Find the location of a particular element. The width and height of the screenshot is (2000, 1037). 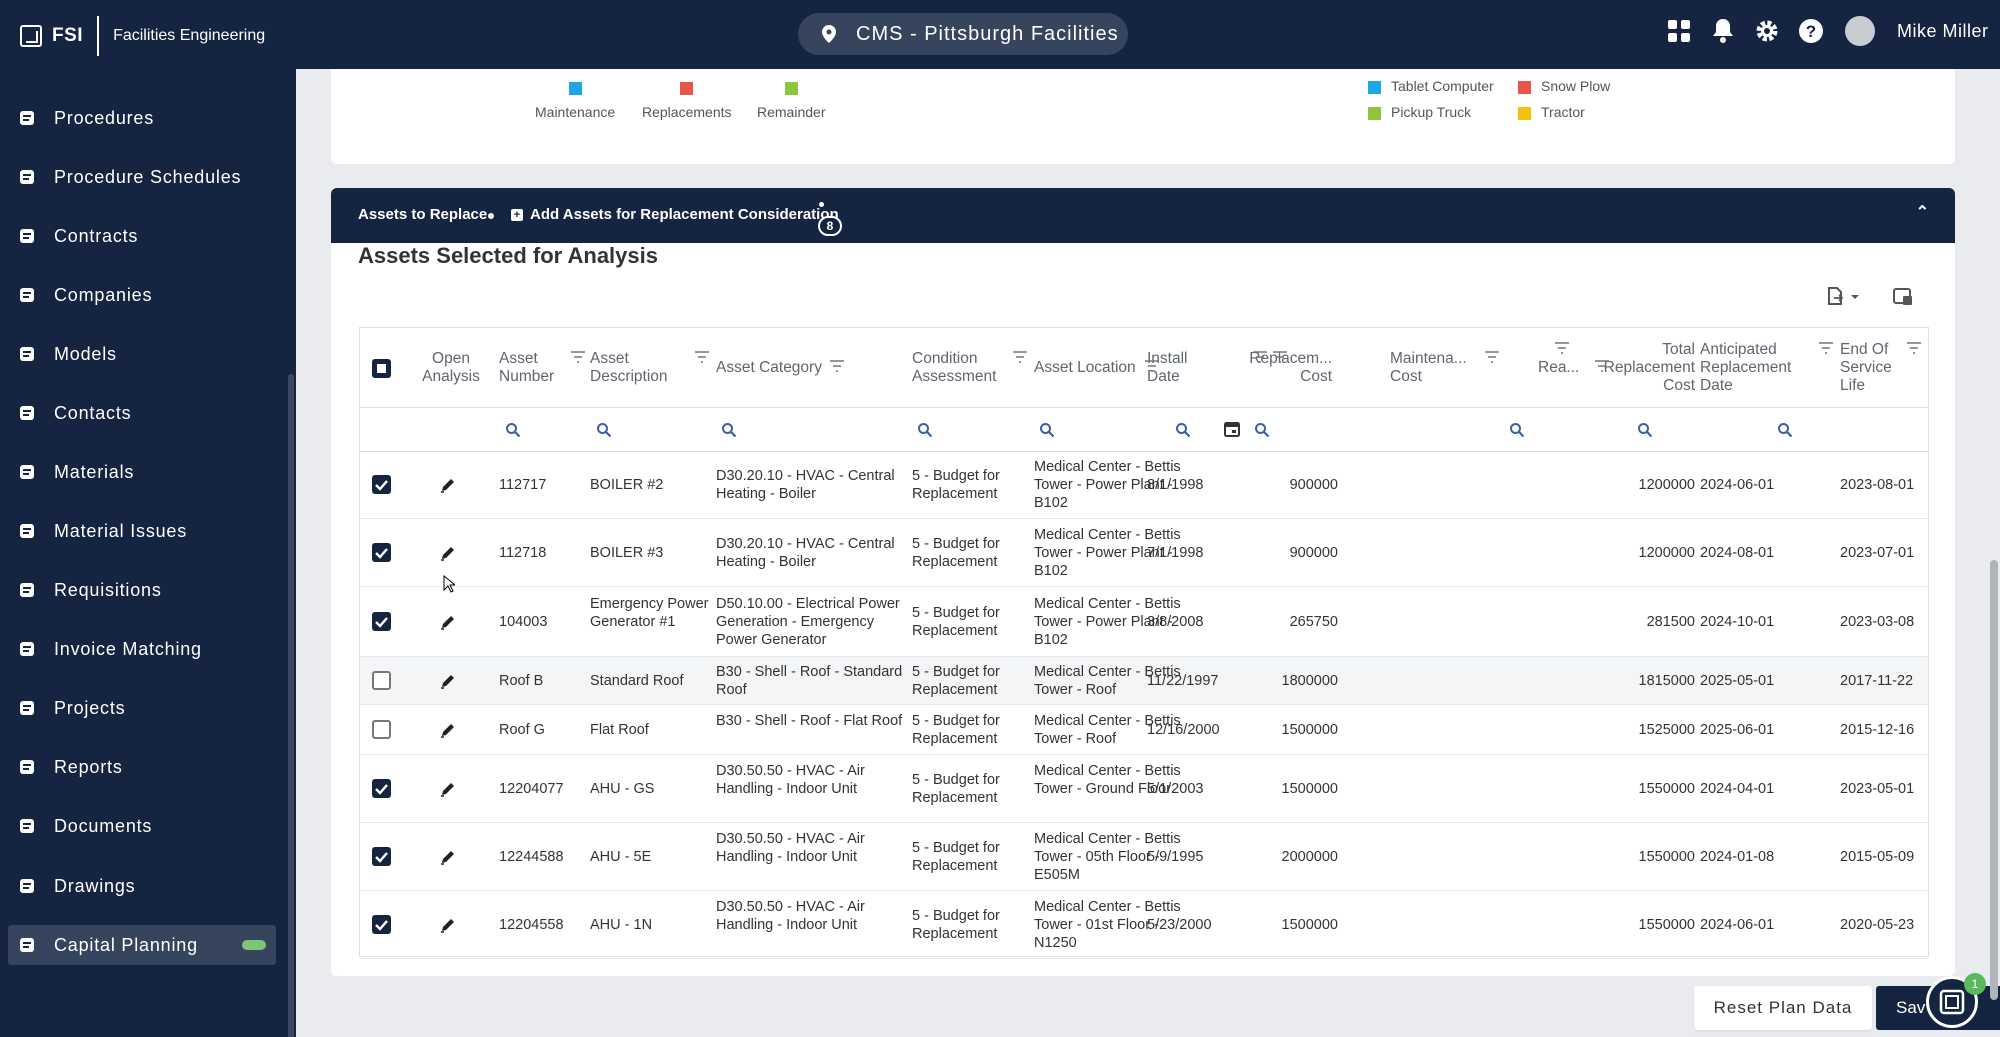

col-header-condition-assessment: Condition Assessment is located at coordinates (959, 368).